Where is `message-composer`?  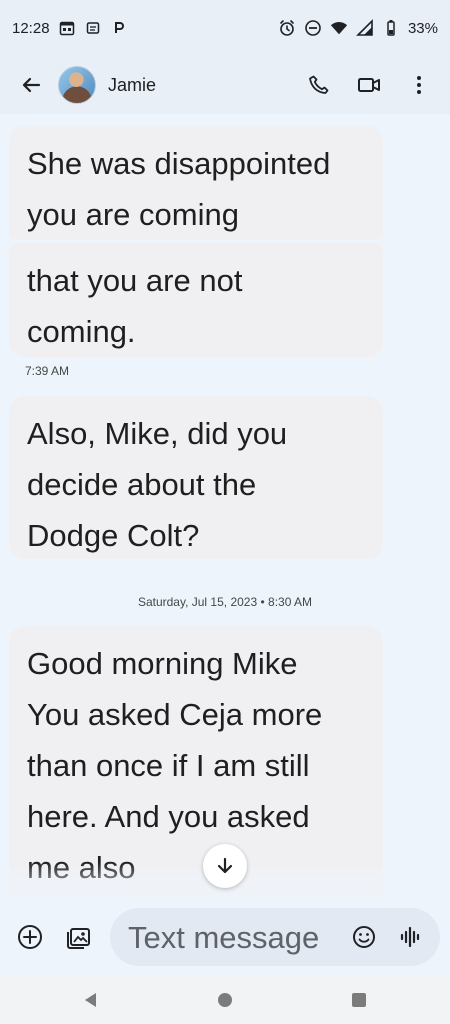 message-composer is located at coordinates (225, 938).